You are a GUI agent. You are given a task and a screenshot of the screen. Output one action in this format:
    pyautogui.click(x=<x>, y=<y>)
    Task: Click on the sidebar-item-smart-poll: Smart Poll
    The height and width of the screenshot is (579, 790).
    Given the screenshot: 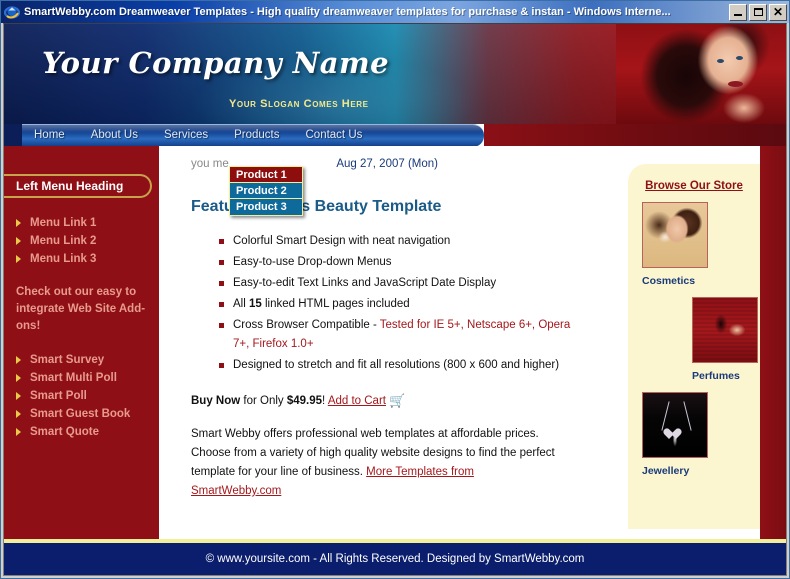 What is the action you would take?
    pyautogui.click(x=87, y=396)
    